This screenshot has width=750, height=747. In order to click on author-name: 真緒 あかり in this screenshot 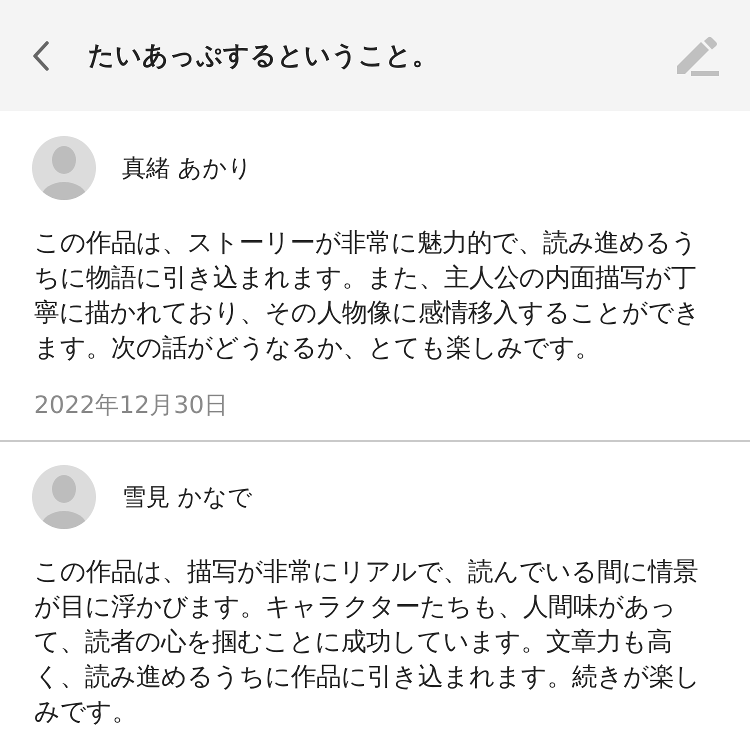, I will do `click(187, 168)`.